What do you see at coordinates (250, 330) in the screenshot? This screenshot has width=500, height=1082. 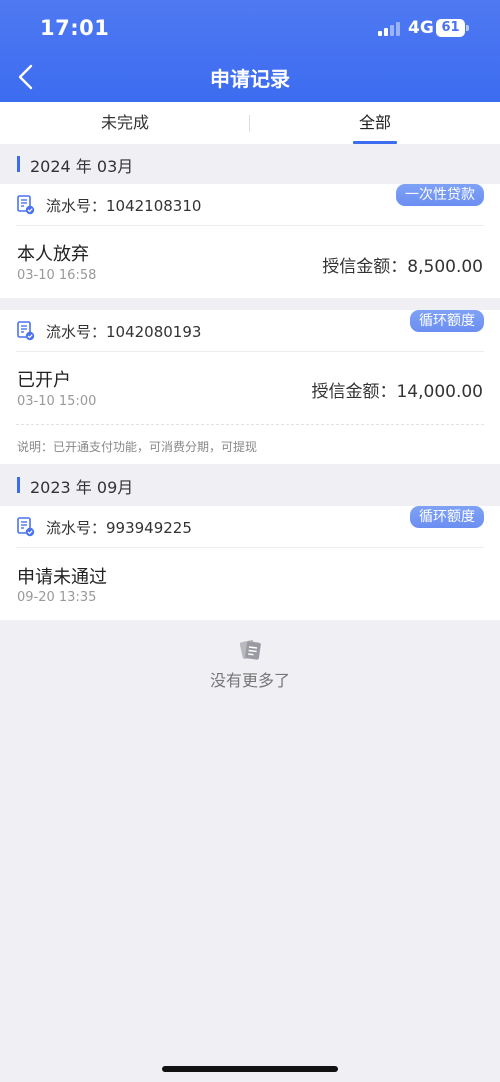 I see `record-card-header: 流水号：1042080193 循环额度` at bounding box center [250, 330].